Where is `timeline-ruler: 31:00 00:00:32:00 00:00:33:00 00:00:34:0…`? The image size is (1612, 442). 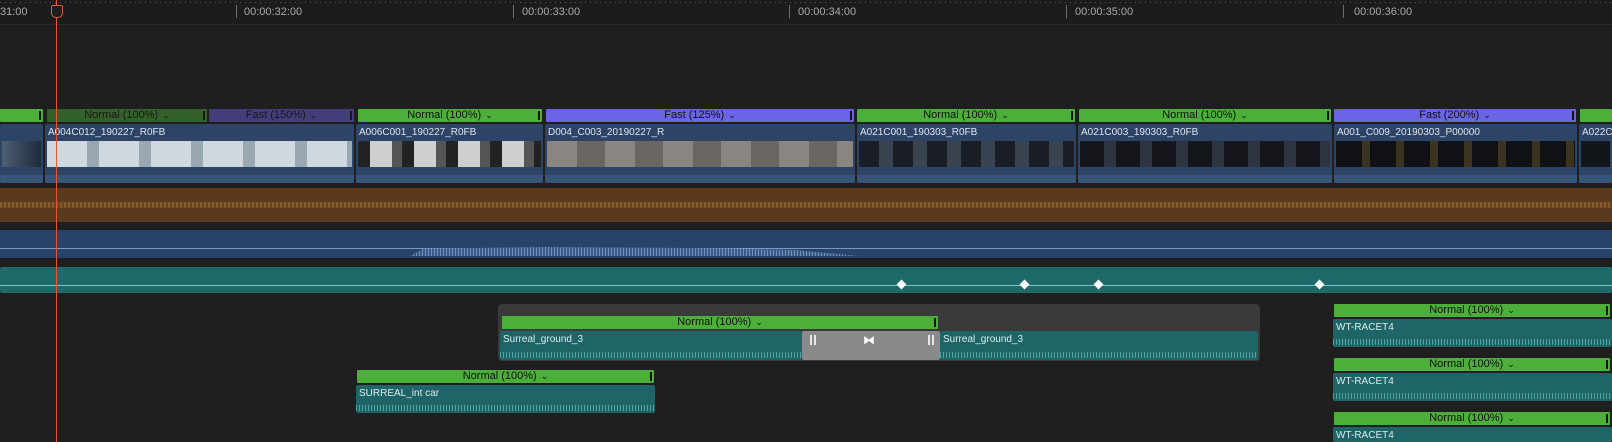
timeline-ruler: 31:00 00:00:32:00 00:00:33:00 00:00:34:0… is located at coordinates (806, 12).